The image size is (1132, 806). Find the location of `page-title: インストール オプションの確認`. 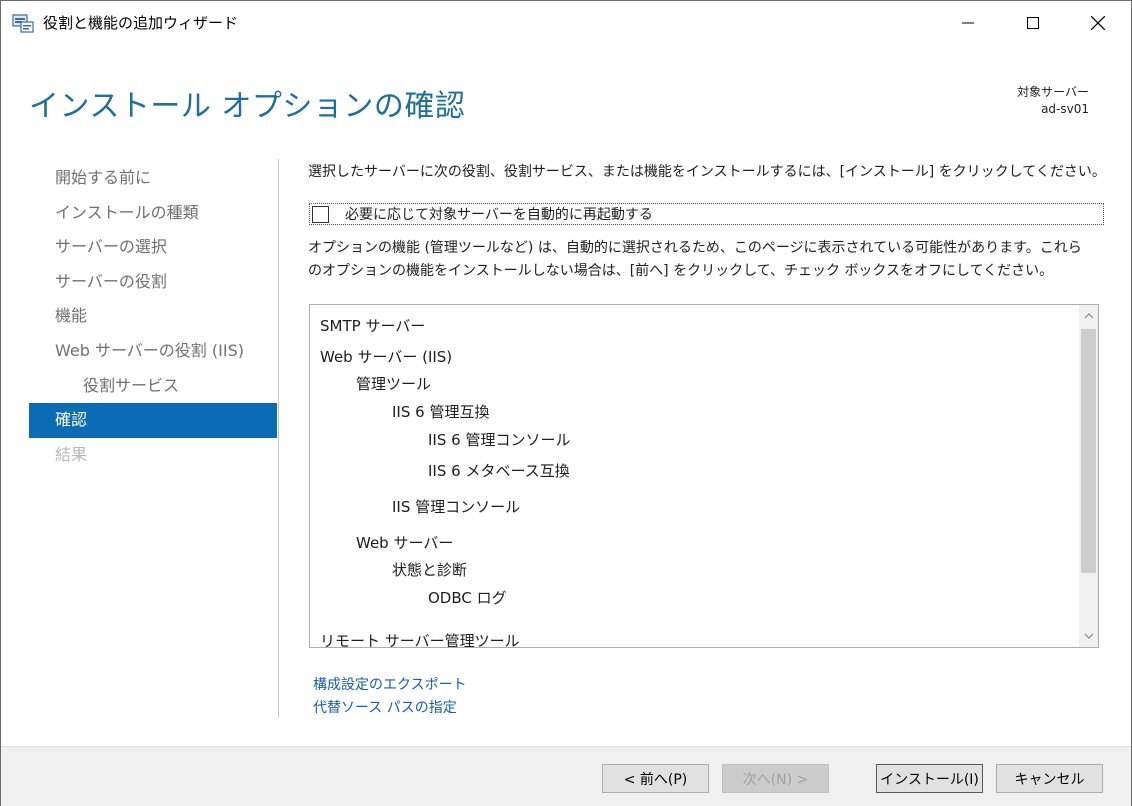

page-title: インストール オプションの確認 is located at coordinates (247, 106).